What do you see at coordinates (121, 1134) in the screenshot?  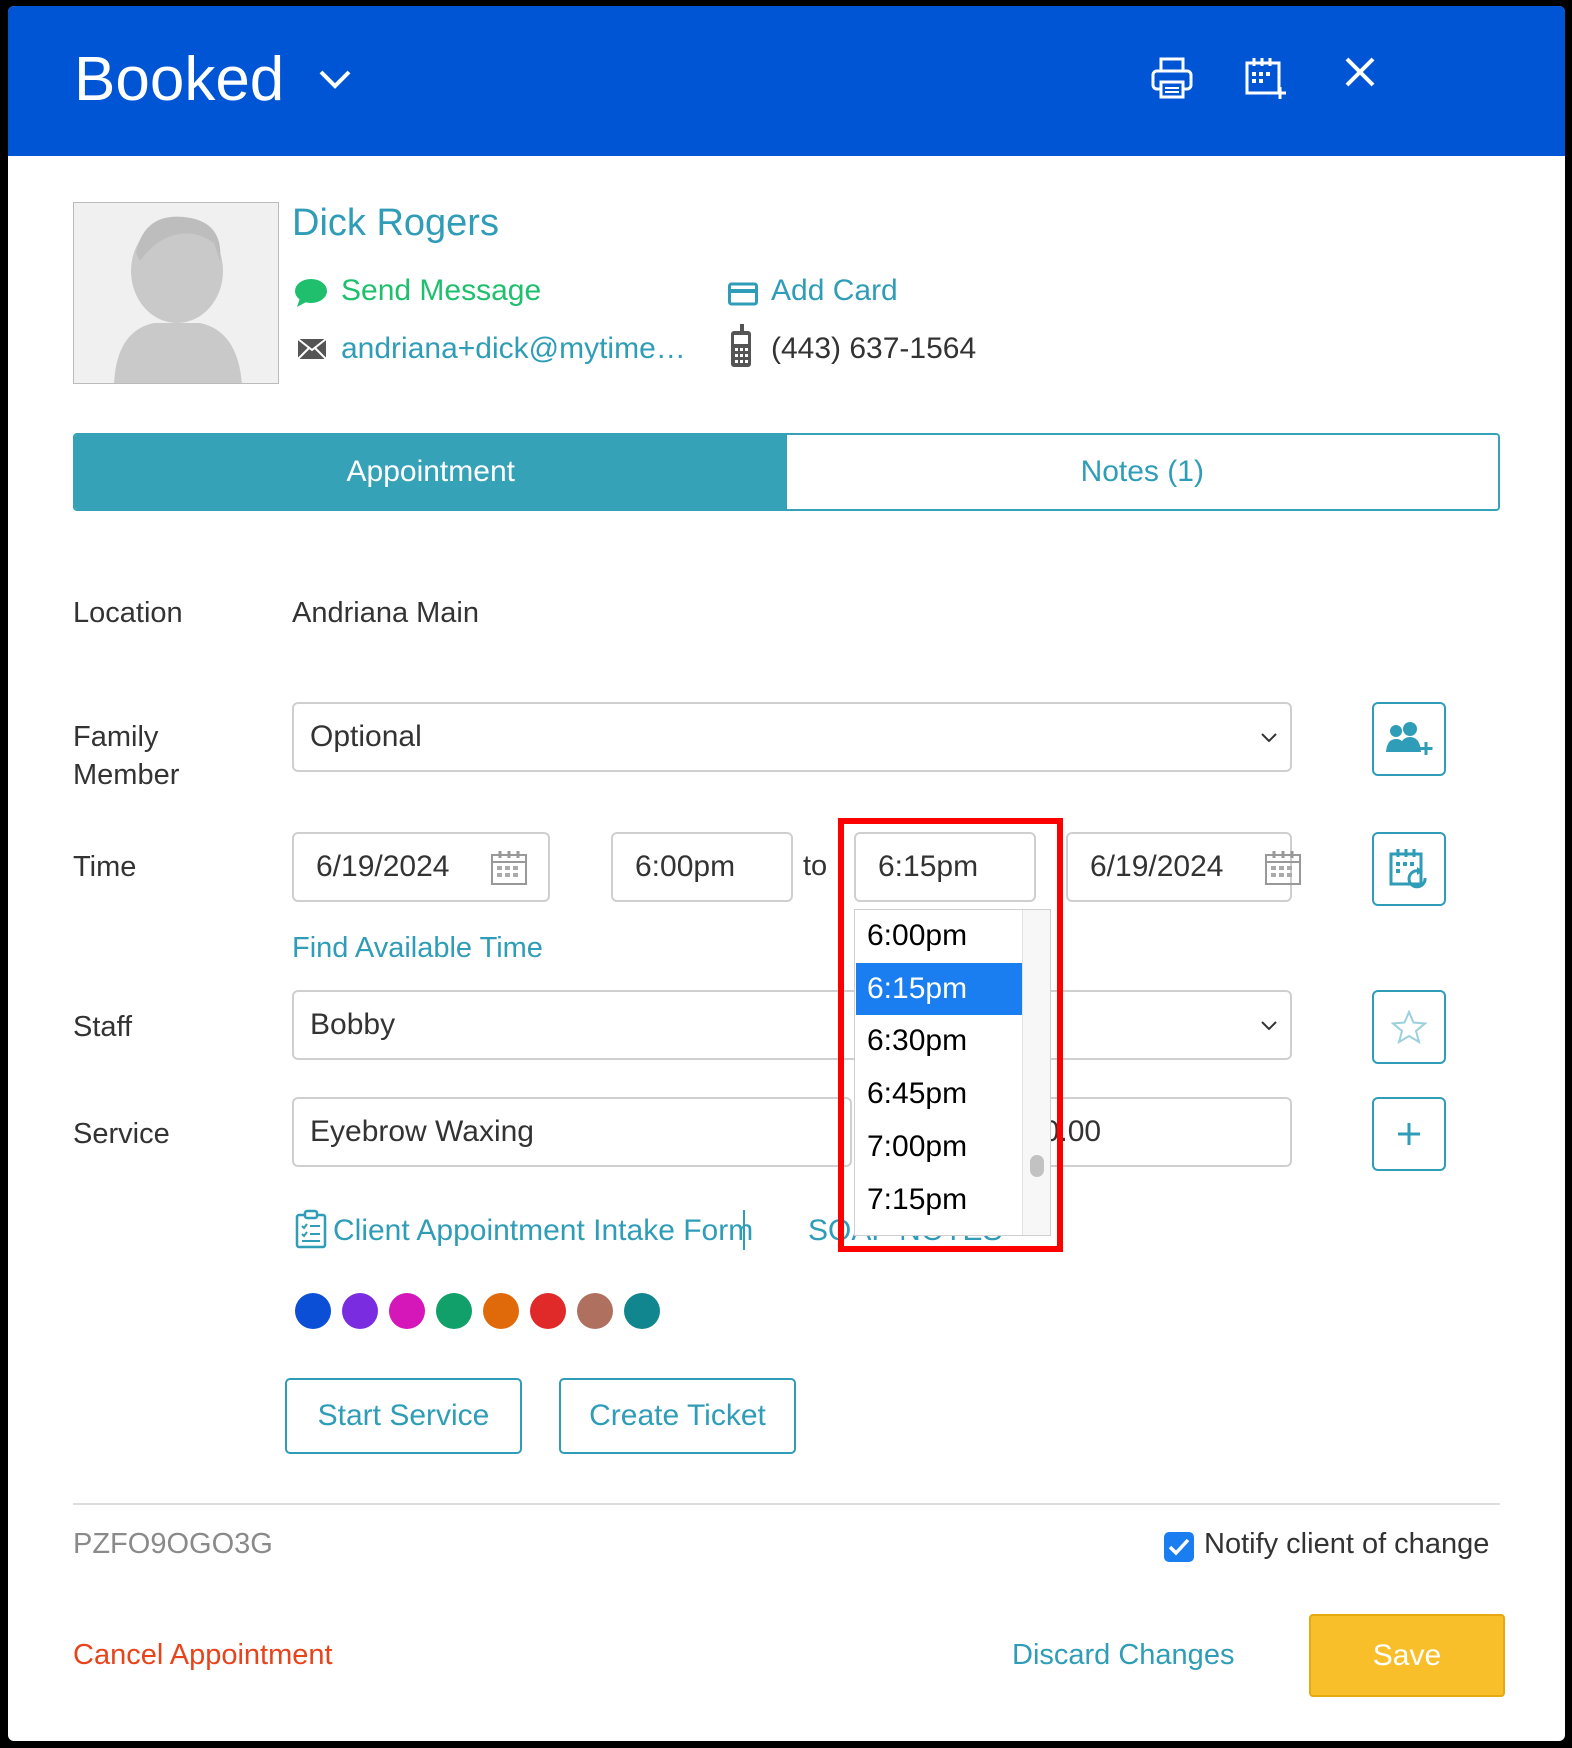 I see `service-label: Service` at bounding box center [121, 1134].